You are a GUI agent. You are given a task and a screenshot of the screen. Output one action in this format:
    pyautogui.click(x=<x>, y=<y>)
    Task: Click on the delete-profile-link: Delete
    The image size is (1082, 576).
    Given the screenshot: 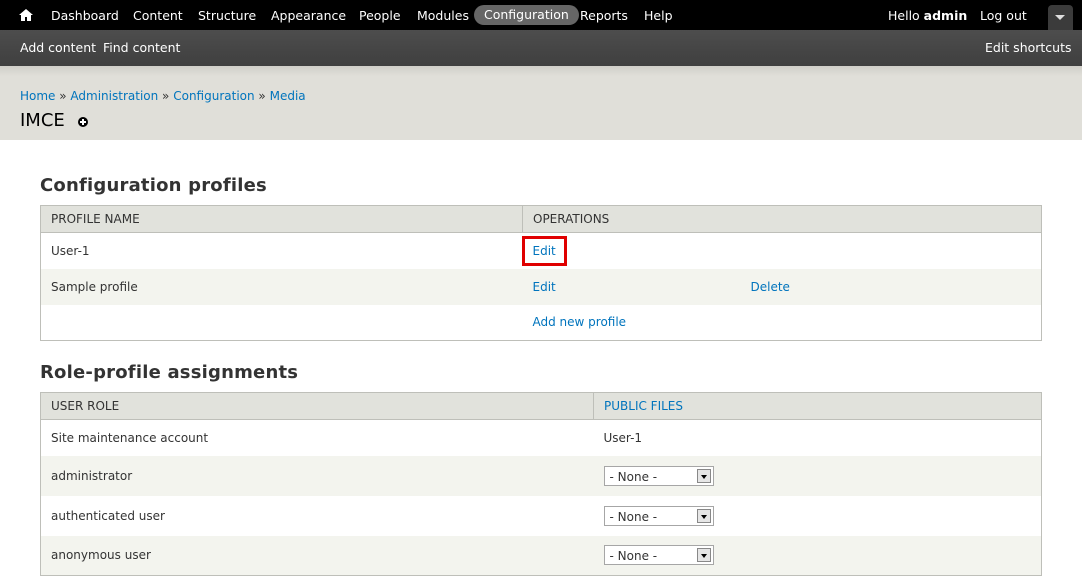 What is the action you would take?
    pyautogui.click(x=770, y=287)
    